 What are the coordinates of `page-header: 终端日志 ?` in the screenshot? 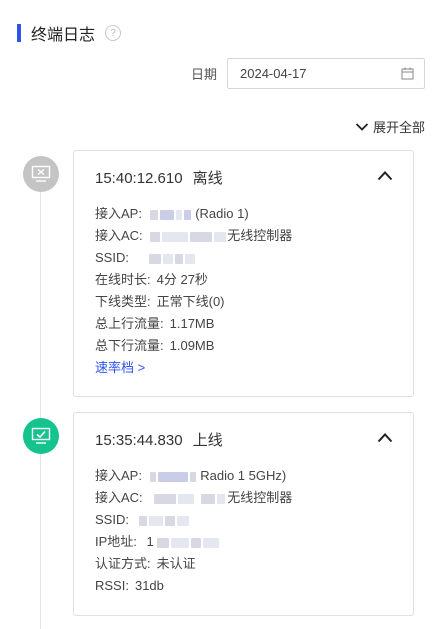 It's located at (69, 33).